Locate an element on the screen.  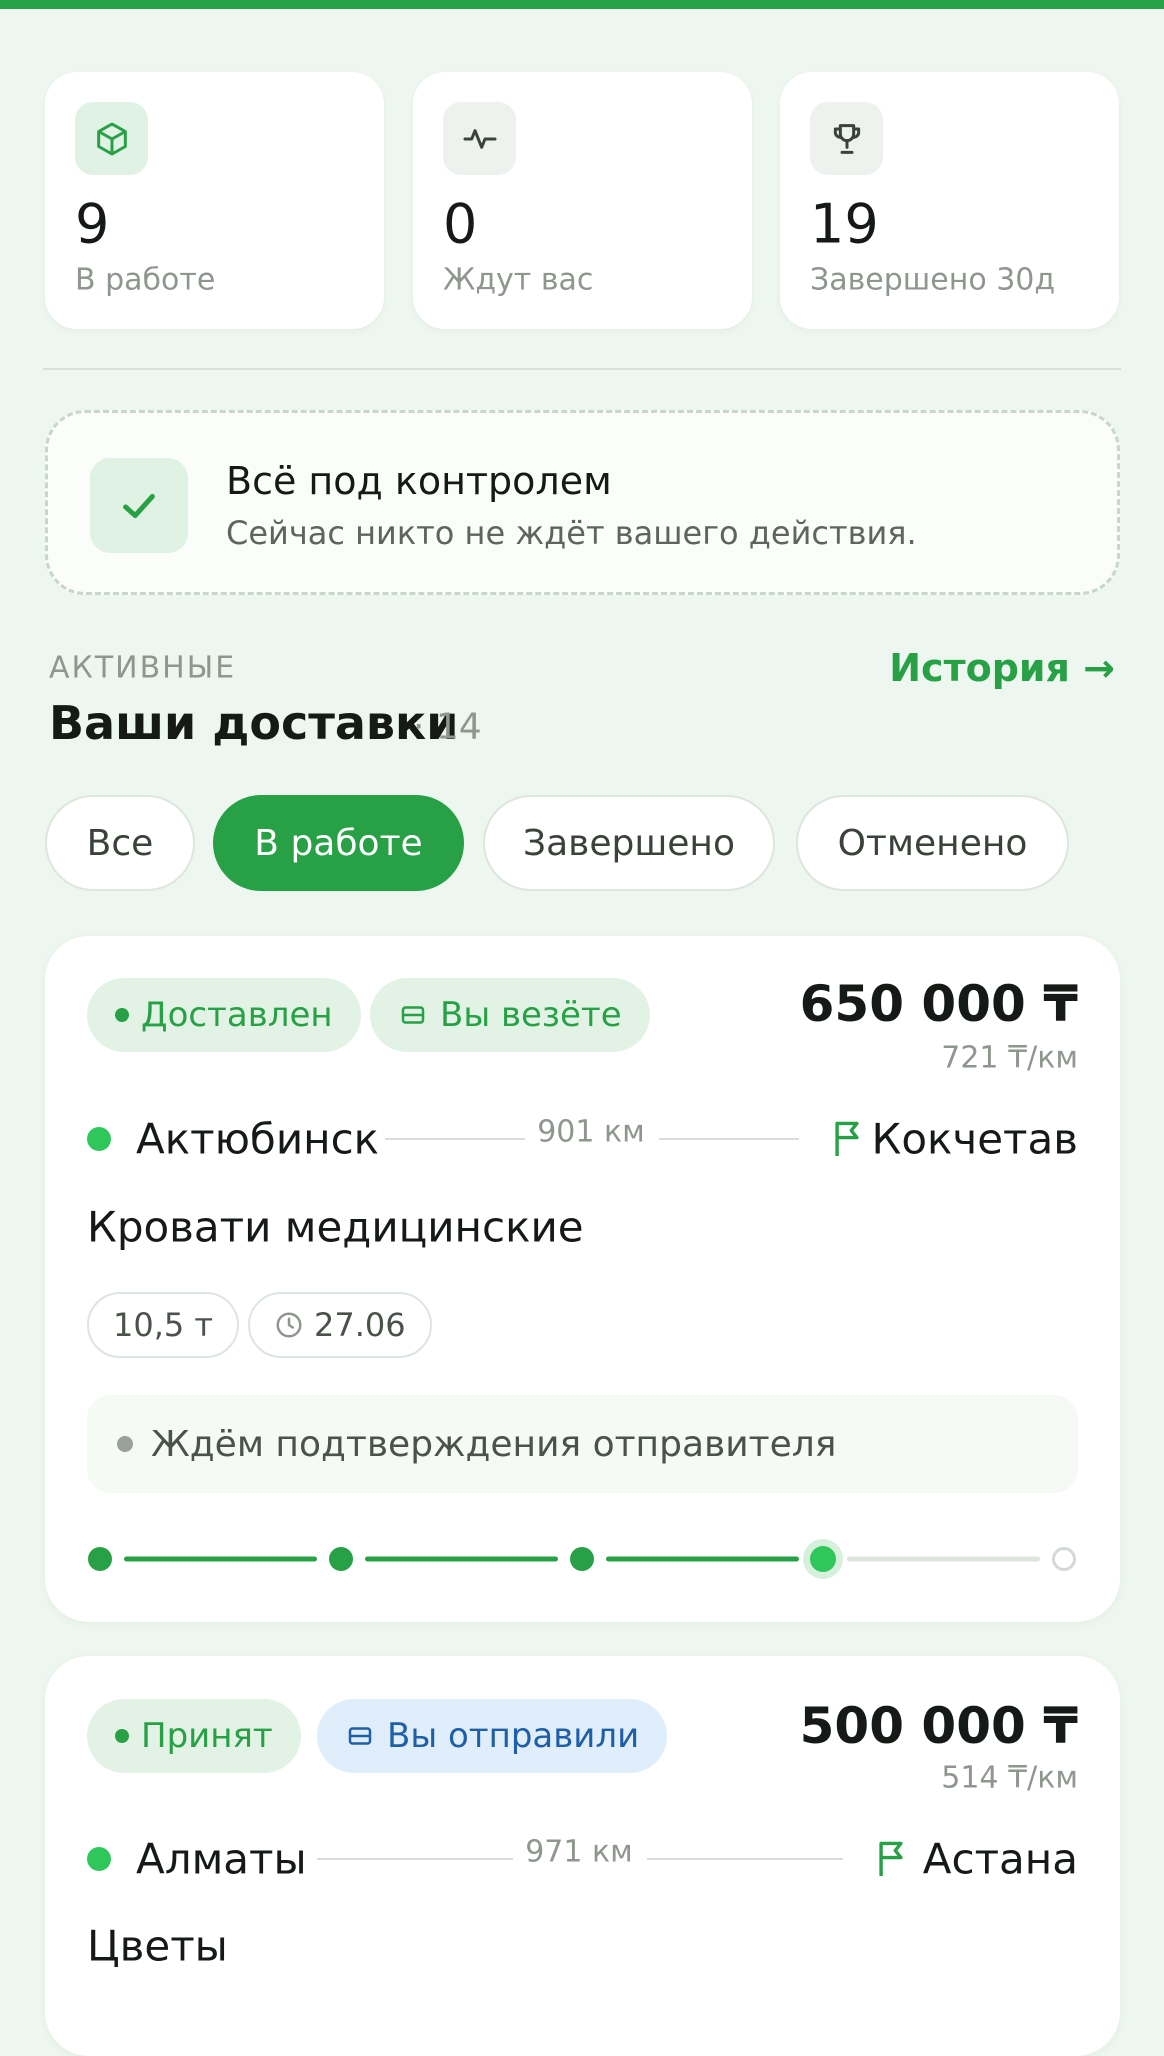
filter-in-progress: В работе is located at coordinates (338, 843).